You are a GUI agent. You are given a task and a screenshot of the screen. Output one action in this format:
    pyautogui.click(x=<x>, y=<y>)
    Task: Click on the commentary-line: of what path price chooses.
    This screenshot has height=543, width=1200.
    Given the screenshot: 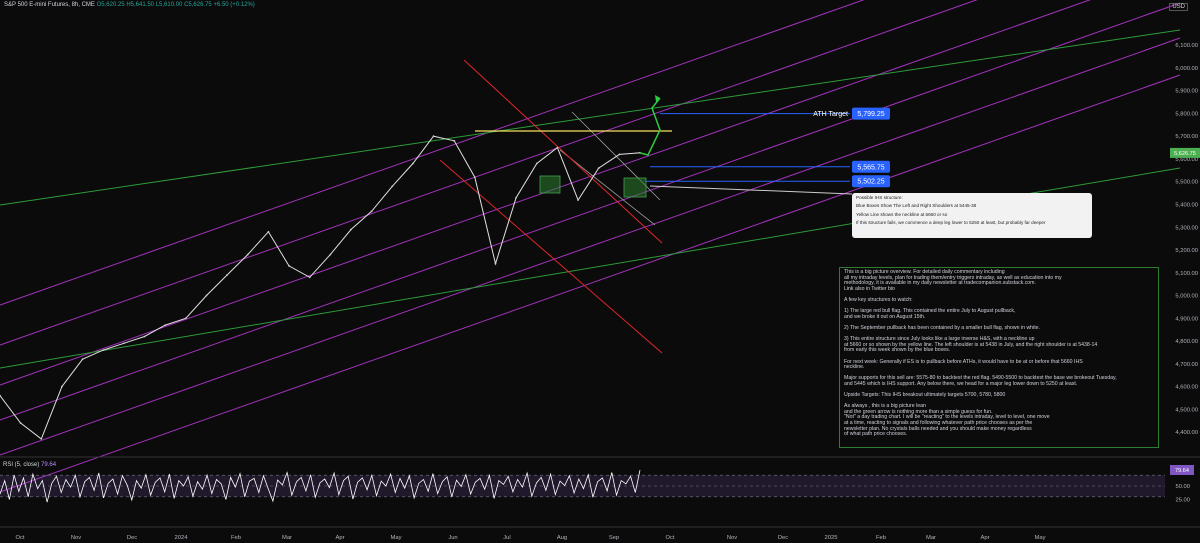 What is the action you would take?
    pyautogui.click(x=876, y=434)
    